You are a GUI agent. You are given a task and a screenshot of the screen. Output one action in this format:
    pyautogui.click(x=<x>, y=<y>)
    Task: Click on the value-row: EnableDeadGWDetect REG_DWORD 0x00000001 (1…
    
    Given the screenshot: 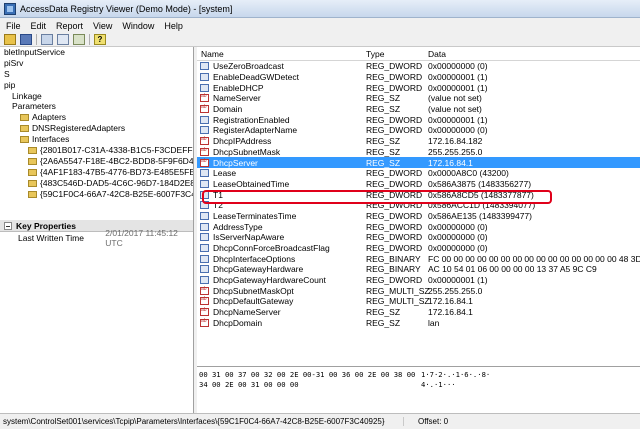 What is the action you would take?
    pyautogui.click(x=418, y=77)
    